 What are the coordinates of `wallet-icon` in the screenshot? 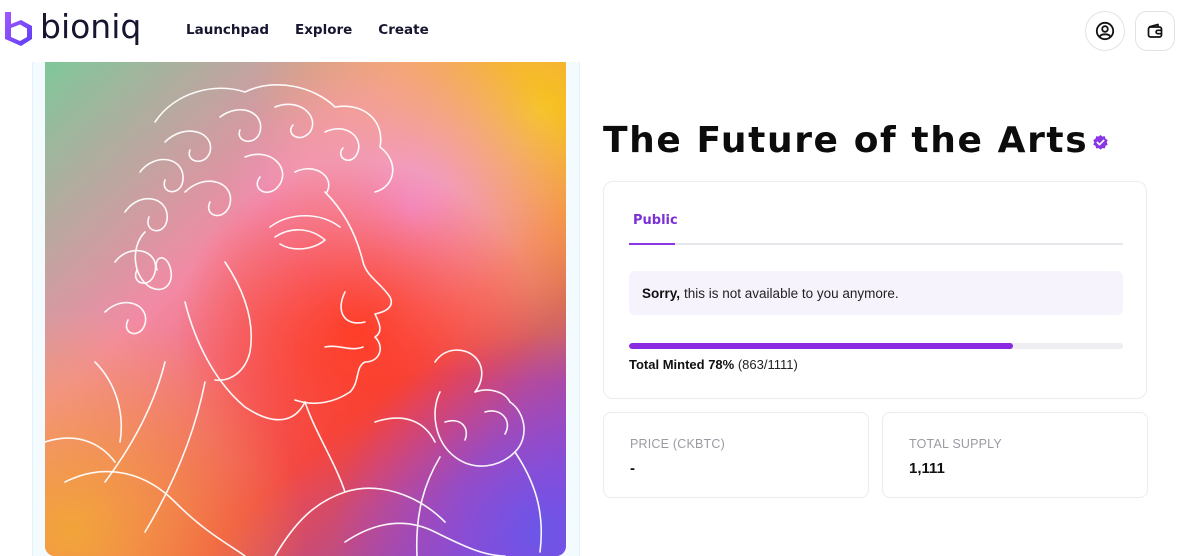 It's located at (1155, 30).